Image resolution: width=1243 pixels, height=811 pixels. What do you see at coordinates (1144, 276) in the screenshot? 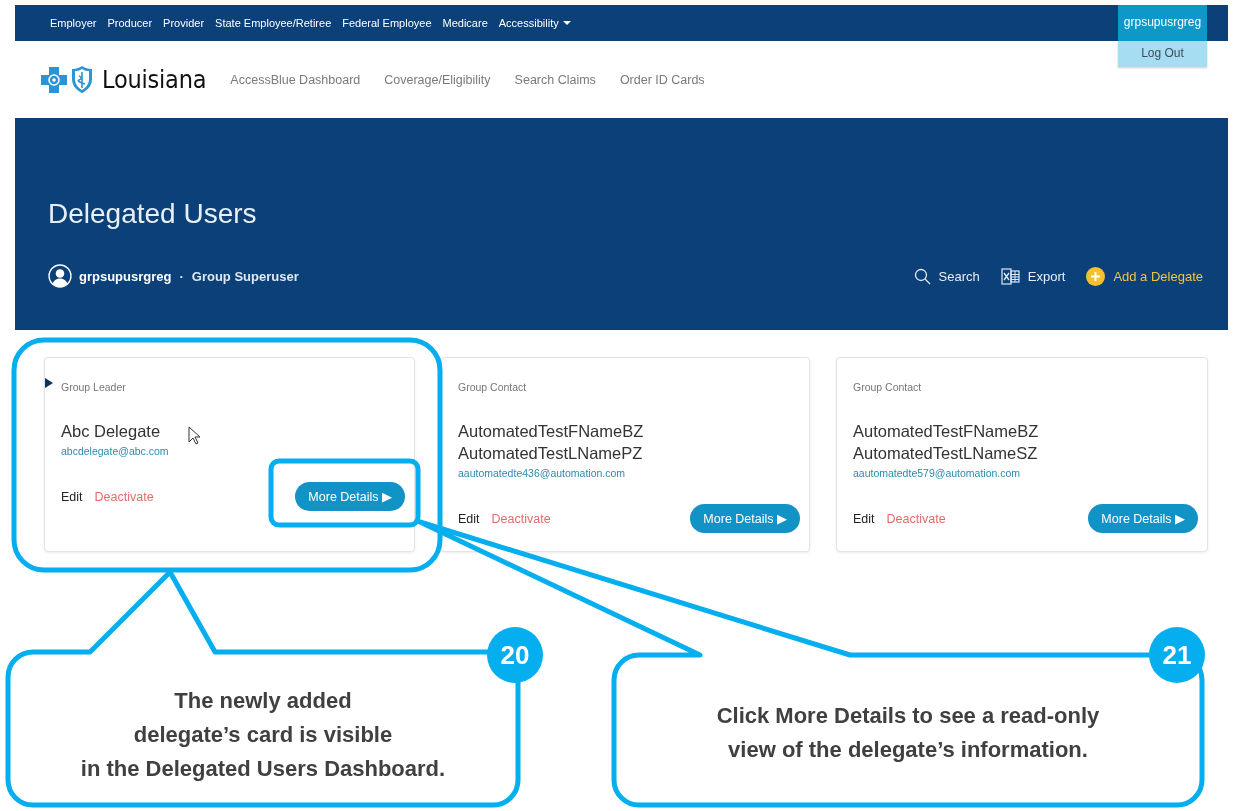
I see `add-link: Add a Delegate` at bounding box center [1144, 276].